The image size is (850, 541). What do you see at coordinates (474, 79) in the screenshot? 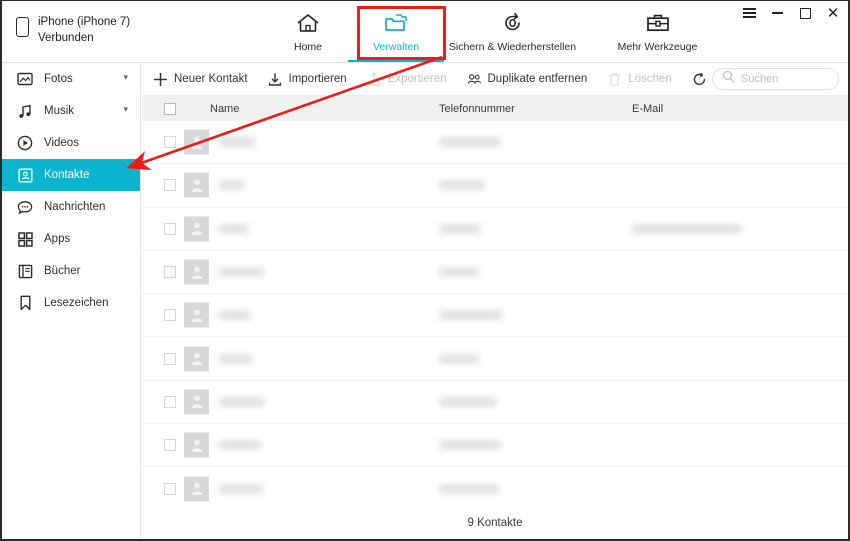
I see `duplicate-users-icon` at bounding box center [474, 79].